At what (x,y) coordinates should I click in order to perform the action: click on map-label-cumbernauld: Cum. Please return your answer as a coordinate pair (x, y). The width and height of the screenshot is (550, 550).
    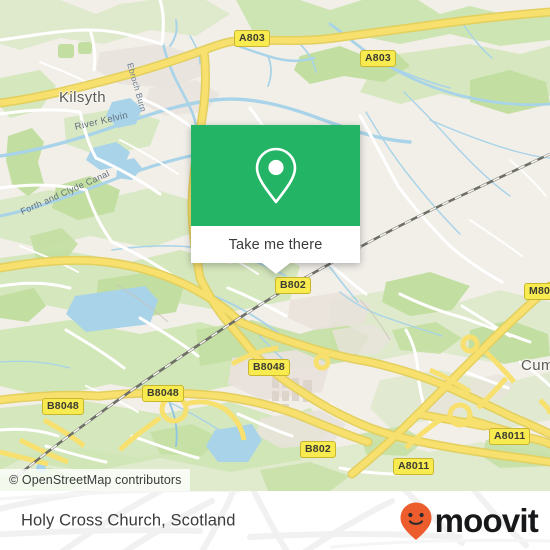
    Looking at the image, I should click on (535, 365).